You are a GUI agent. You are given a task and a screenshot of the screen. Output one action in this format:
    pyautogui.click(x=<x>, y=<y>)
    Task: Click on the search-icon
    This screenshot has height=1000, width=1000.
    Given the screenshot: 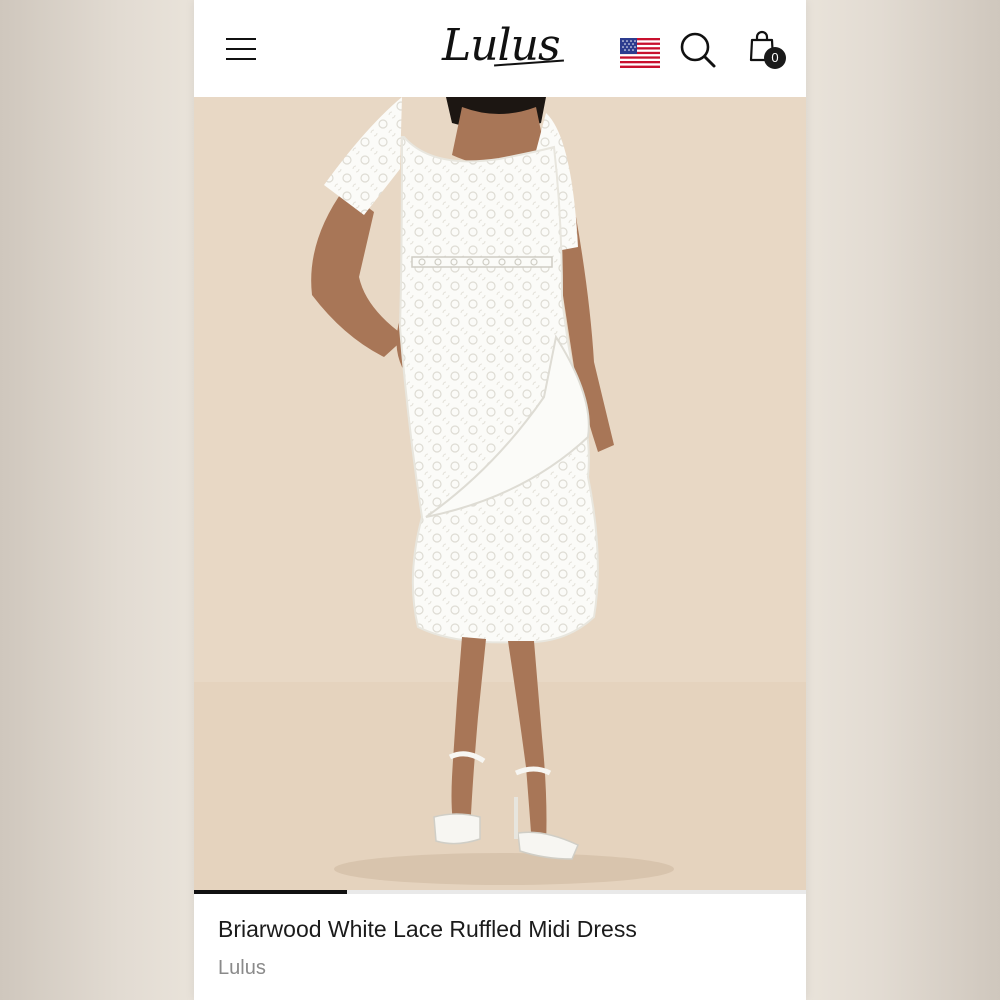 What is the action you would take?
    pyautogui.click(x=698, y=50)
    